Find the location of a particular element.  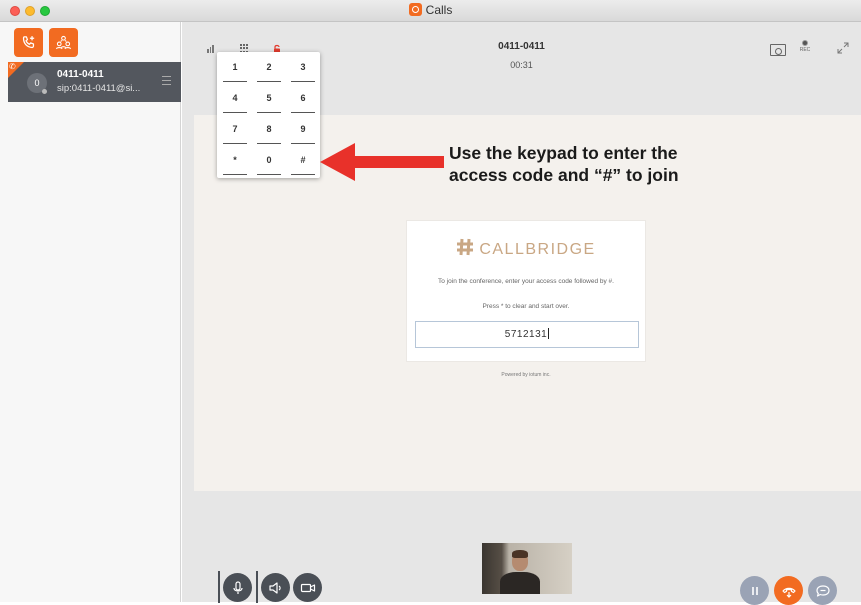

keypad-key-8: 8 is located at coordinates (269, 132).